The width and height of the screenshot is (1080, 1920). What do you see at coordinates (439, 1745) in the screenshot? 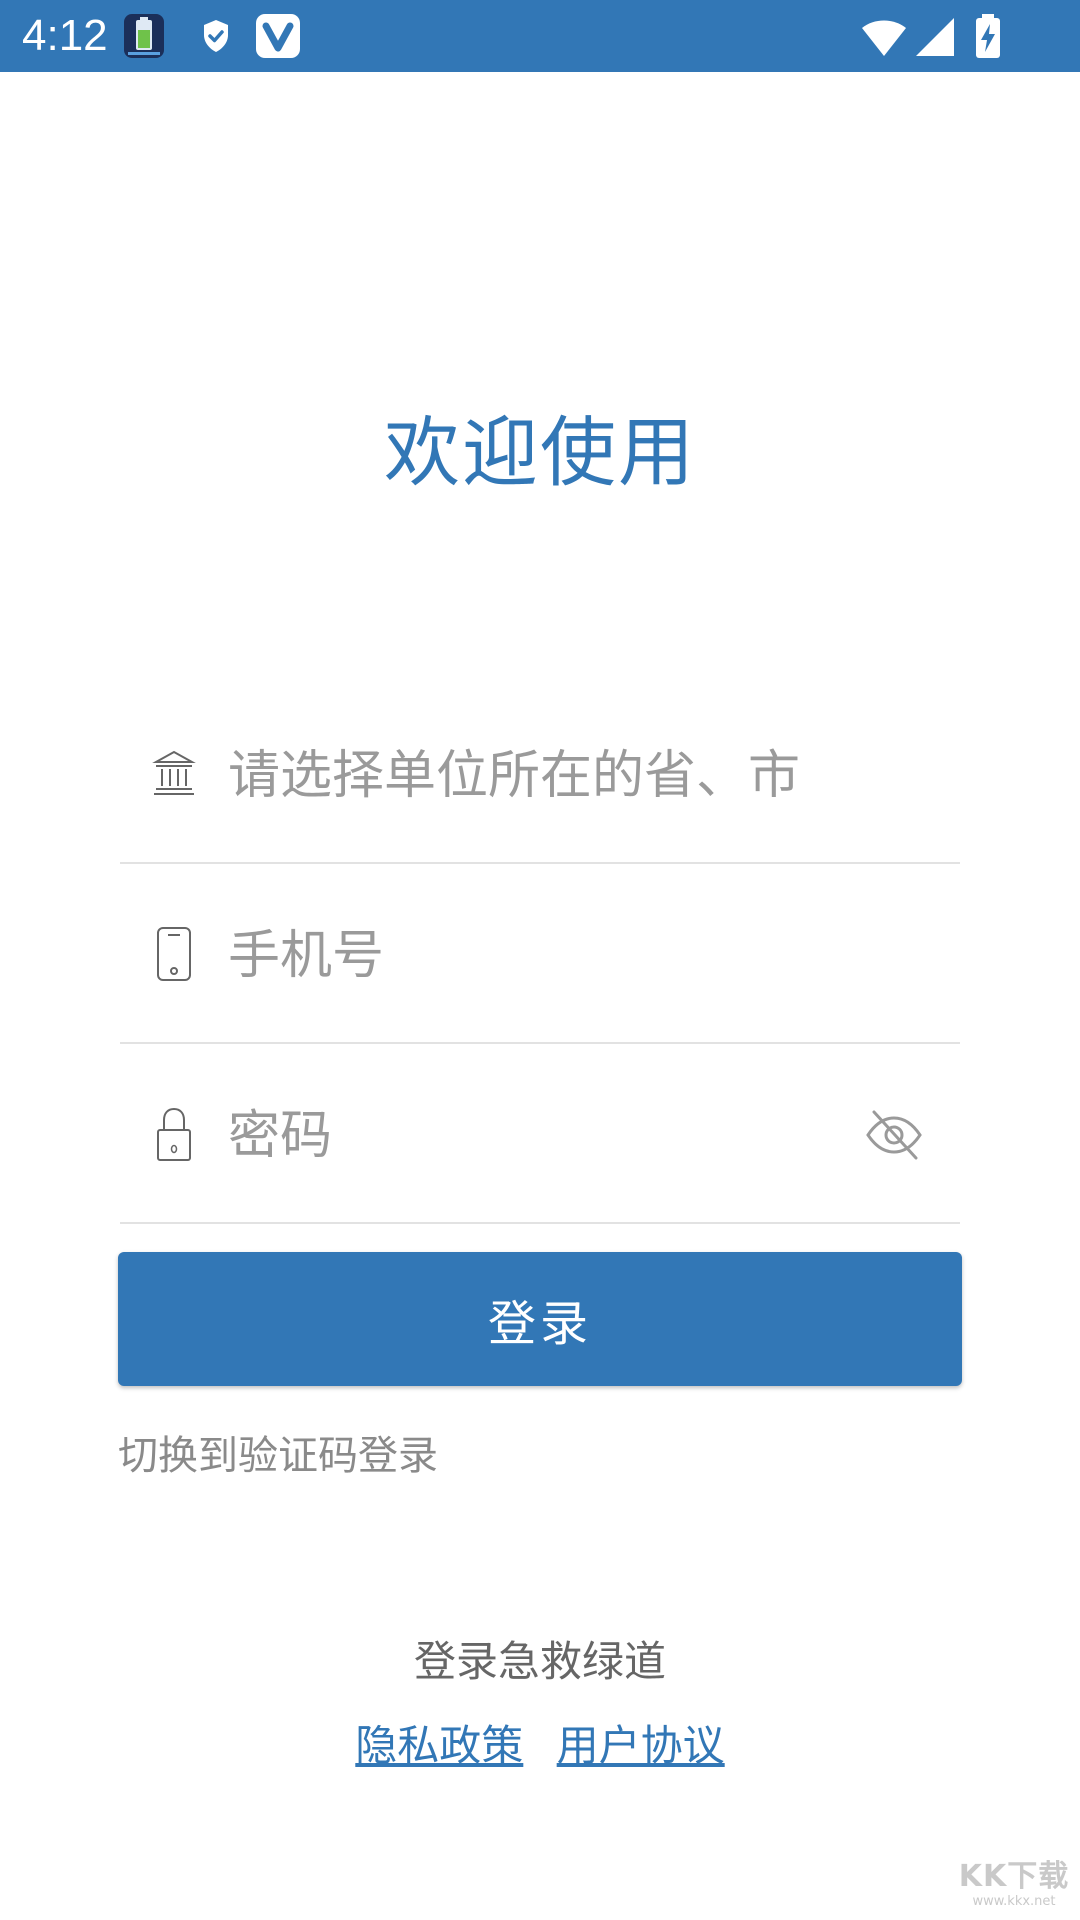
I see `privacy-policy-link: 隐私政策` at bounding box center [439, 1745].